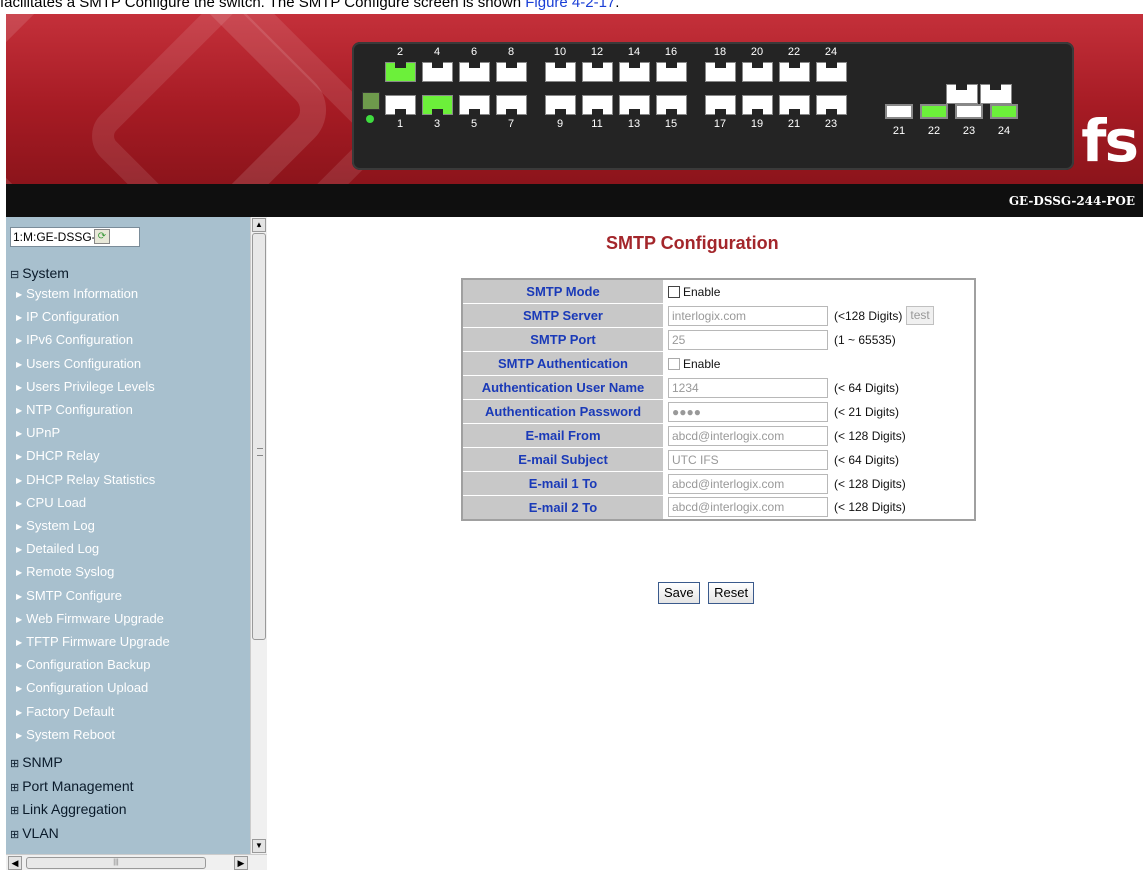 This screenshot has height=870, width=1143. I want to click on text-input: UTC IFS, so click(748, 459).